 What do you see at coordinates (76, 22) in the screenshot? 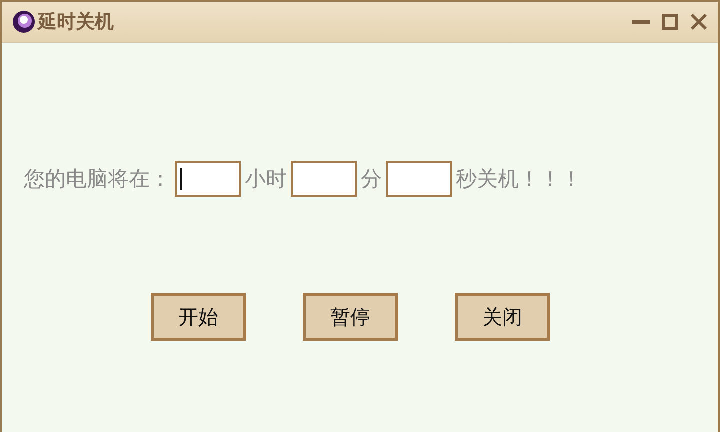
I see `window-title: 延时关机` at bounding box center [76, 22].